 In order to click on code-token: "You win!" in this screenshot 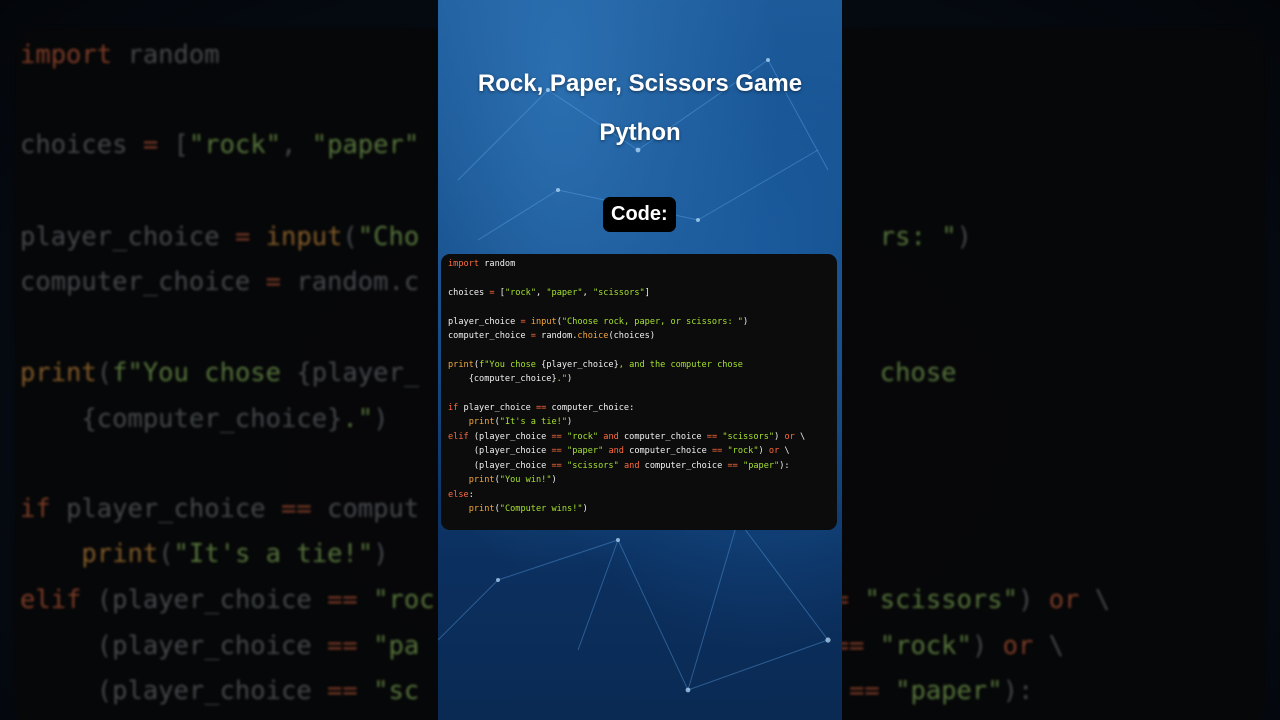, I will do `click(525, 480)`.